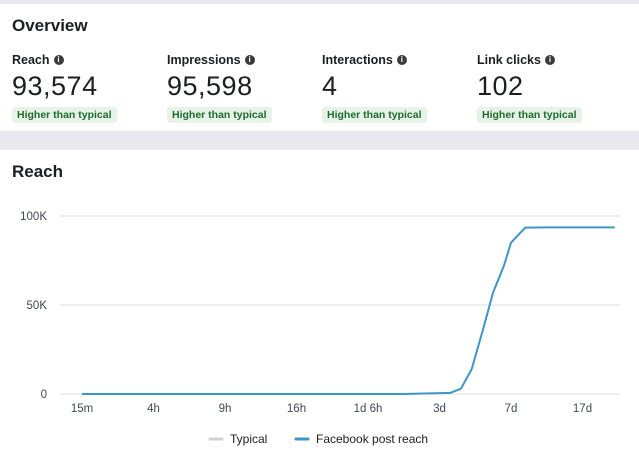  Describe the element at coordinates (44, 395) in the screenshot. I see `y-tick-label: 0` at that location.